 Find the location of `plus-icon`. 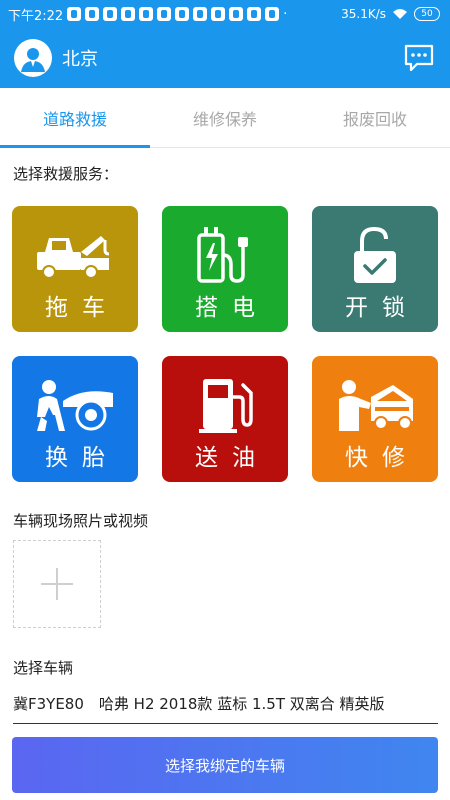

plus-icon is located at coordinates (57, 584).